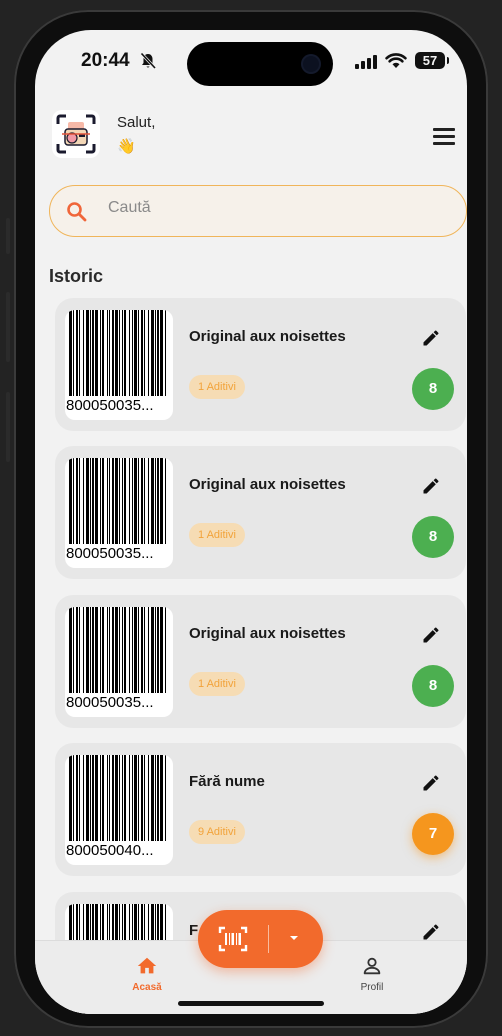 This screenshot has width=502, height=1036. Describe the element at coordinates (8, 427) in the screenshot. I see `phone-volume-down-button` at that location.